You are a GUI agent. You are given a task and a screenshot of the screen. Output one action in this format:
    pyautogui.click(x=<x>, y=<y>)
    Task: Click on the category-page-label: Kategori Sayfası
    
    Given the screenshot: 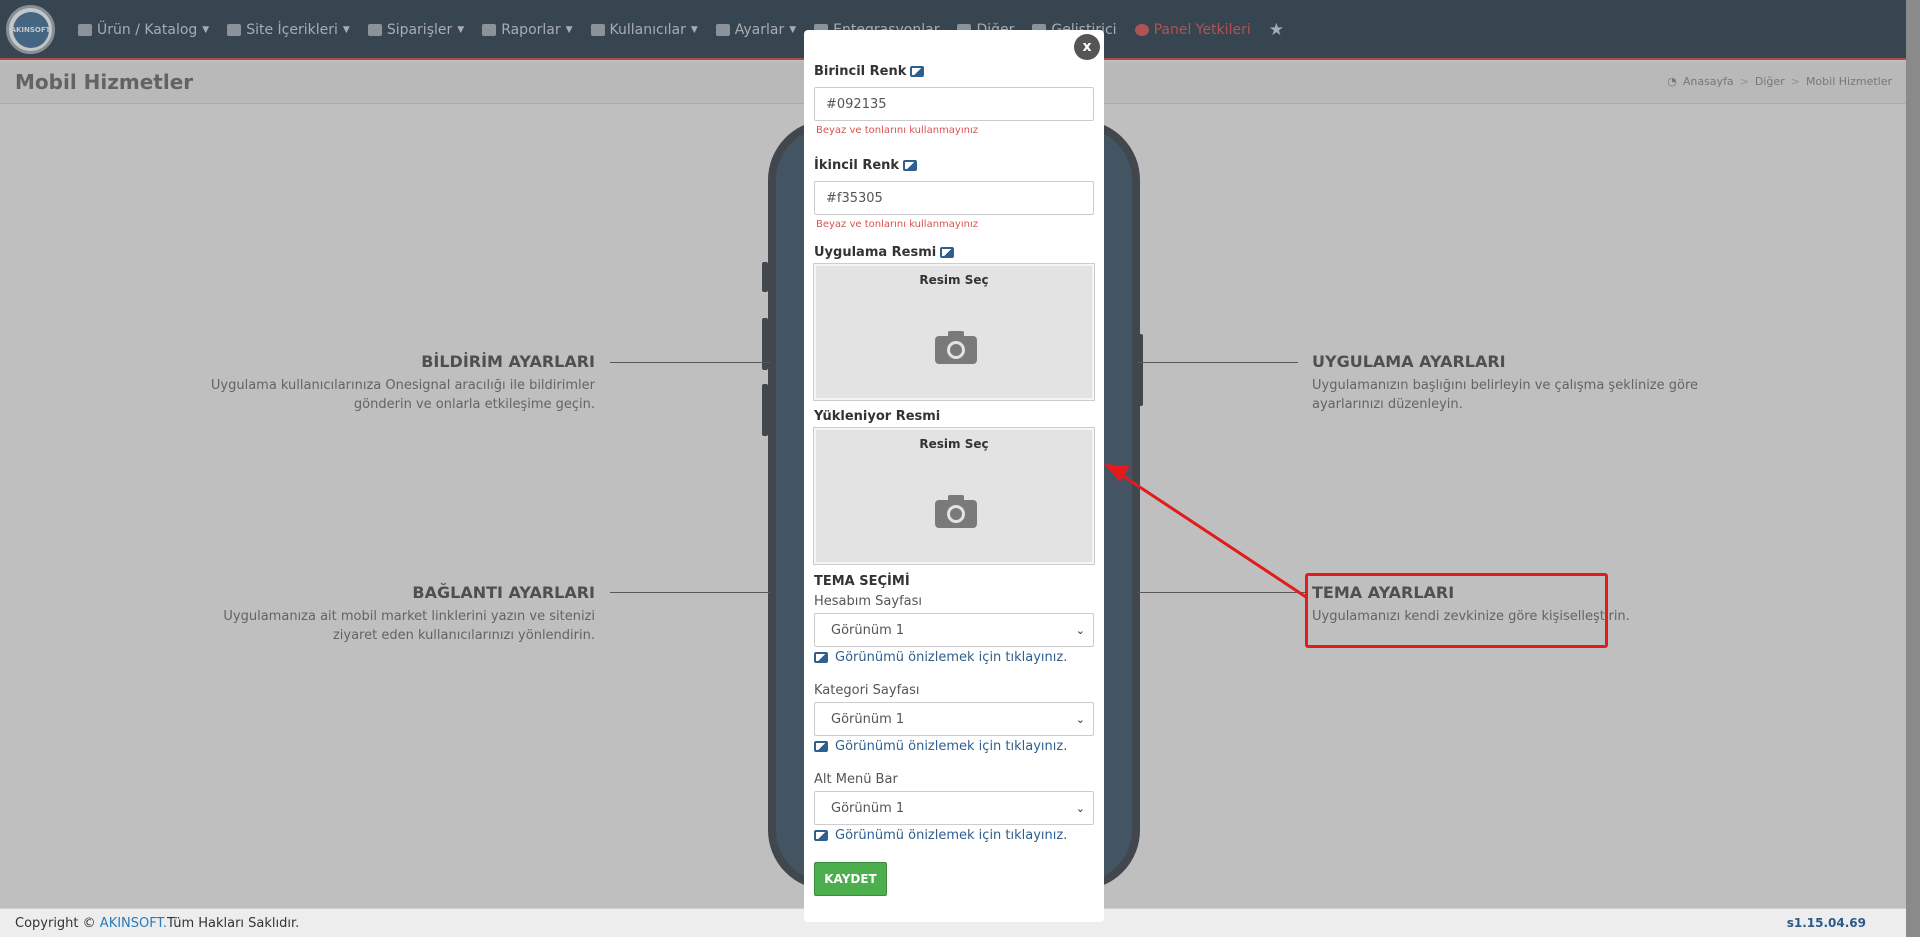 What is the action you would take?
    pyautogui.click(x=867, y=690)
    